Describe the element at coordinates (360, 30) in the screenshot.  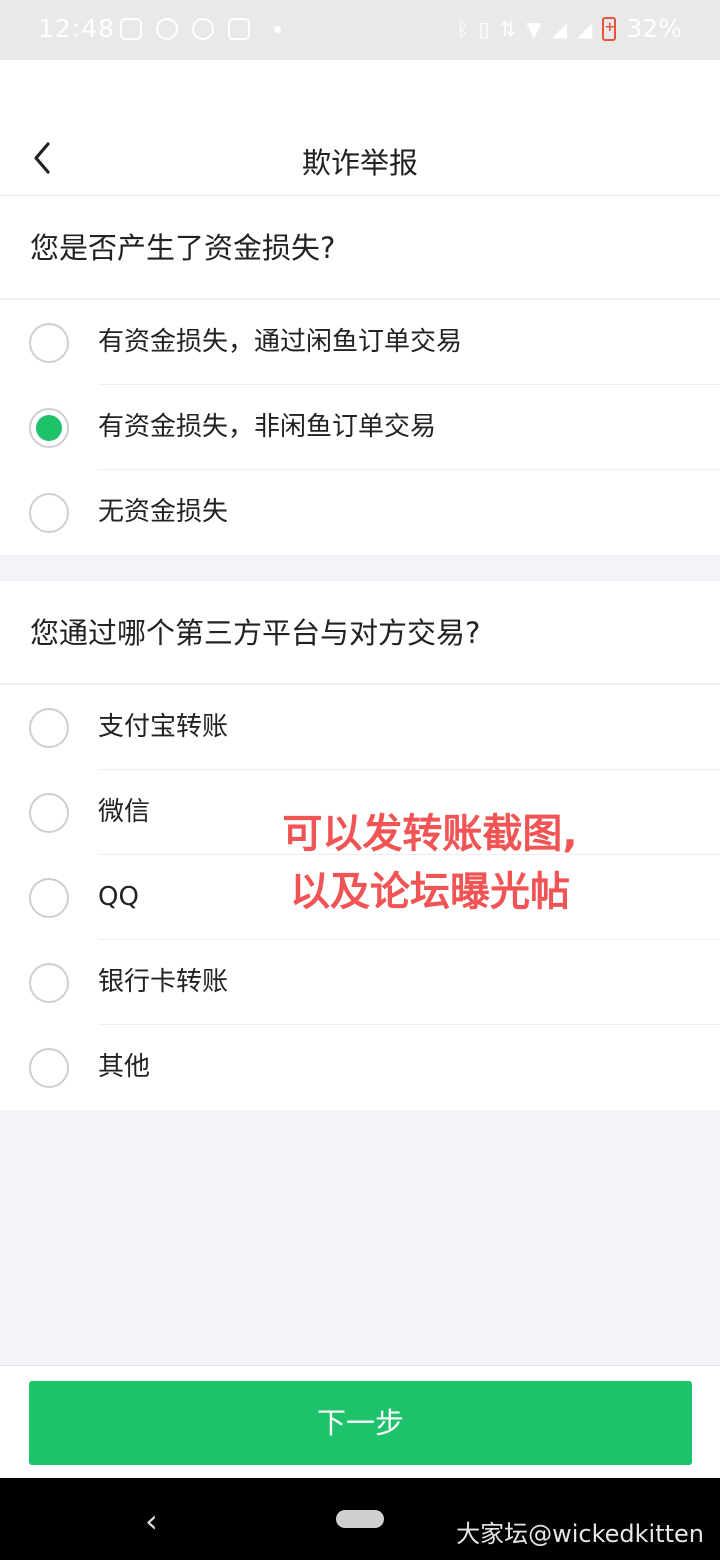
I see `status-bar: 12:48 ᛒ ▯ ⇅ ▼ ◢ ◢ 32%` at that location.